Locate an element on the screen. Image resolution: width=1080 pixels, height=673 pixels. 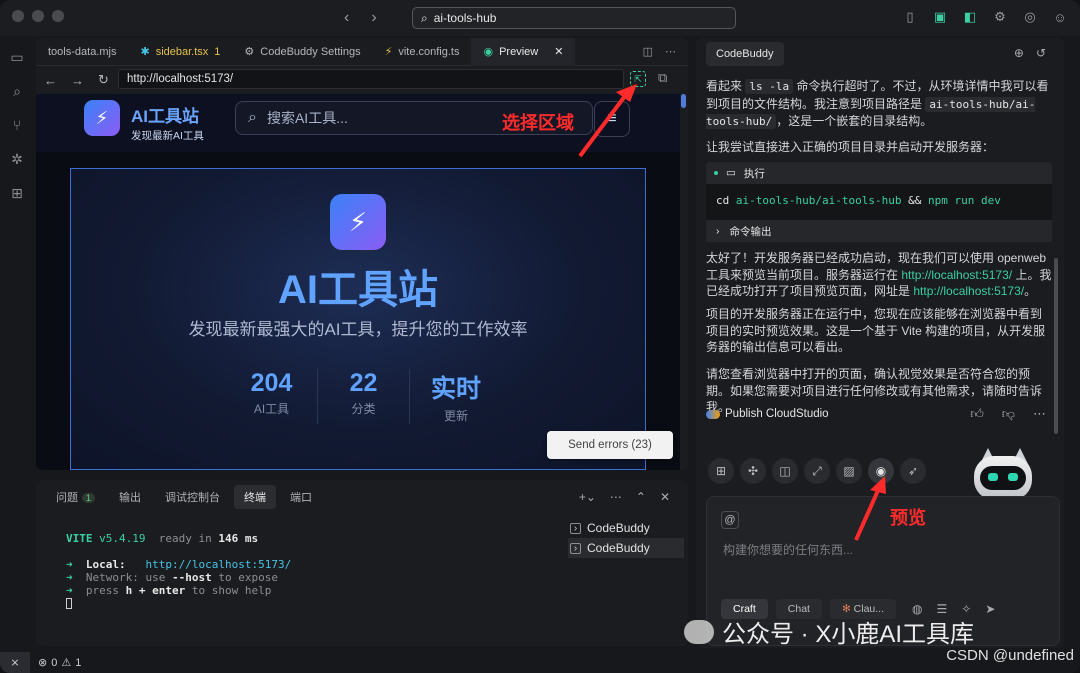
minimize-window-button is located at coordinates (38, 16).